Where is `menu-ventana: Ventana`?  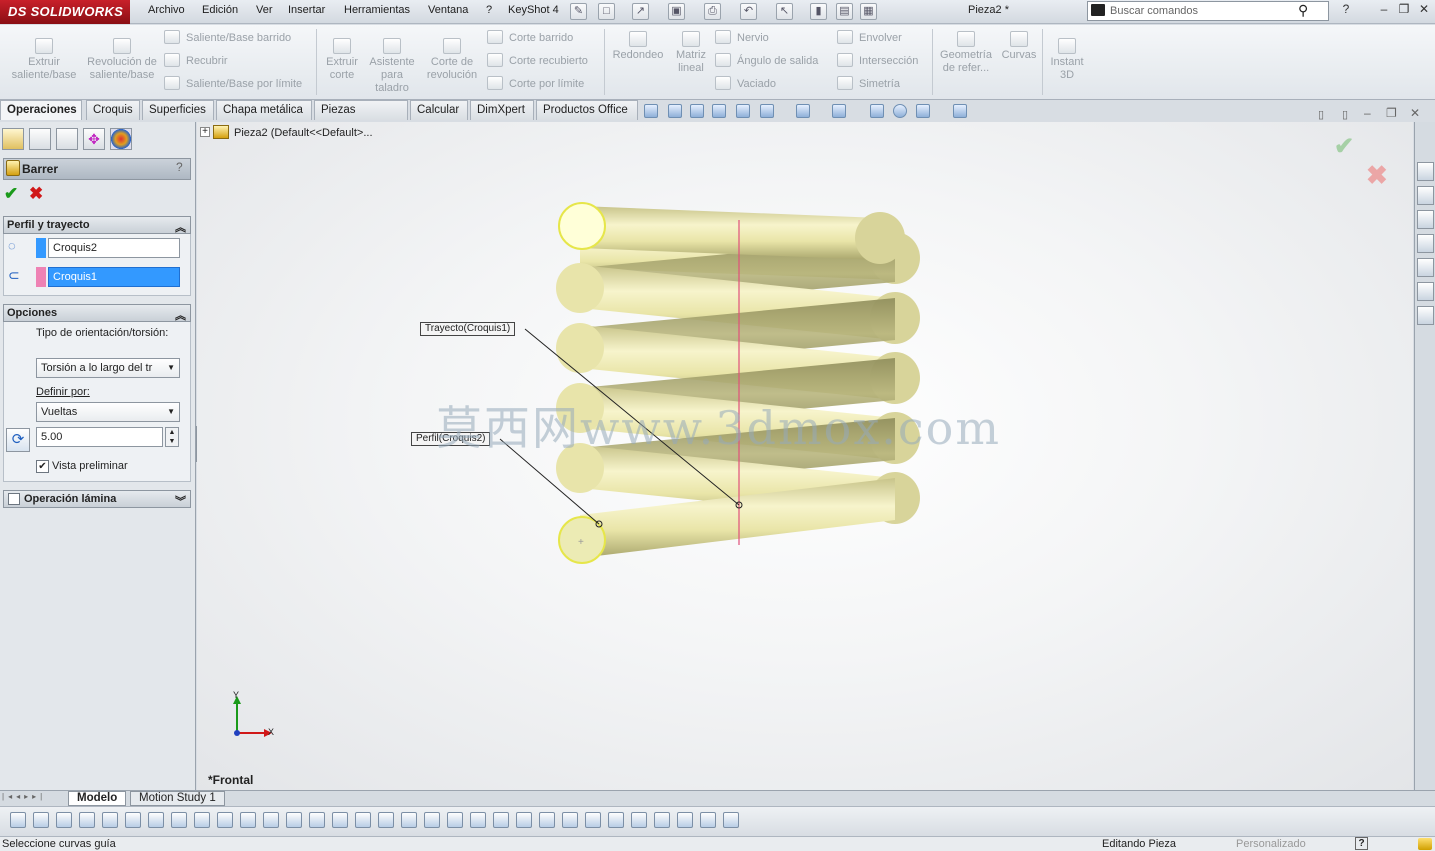
menu-ventana: Ventana is located at coordinates (448, 10).